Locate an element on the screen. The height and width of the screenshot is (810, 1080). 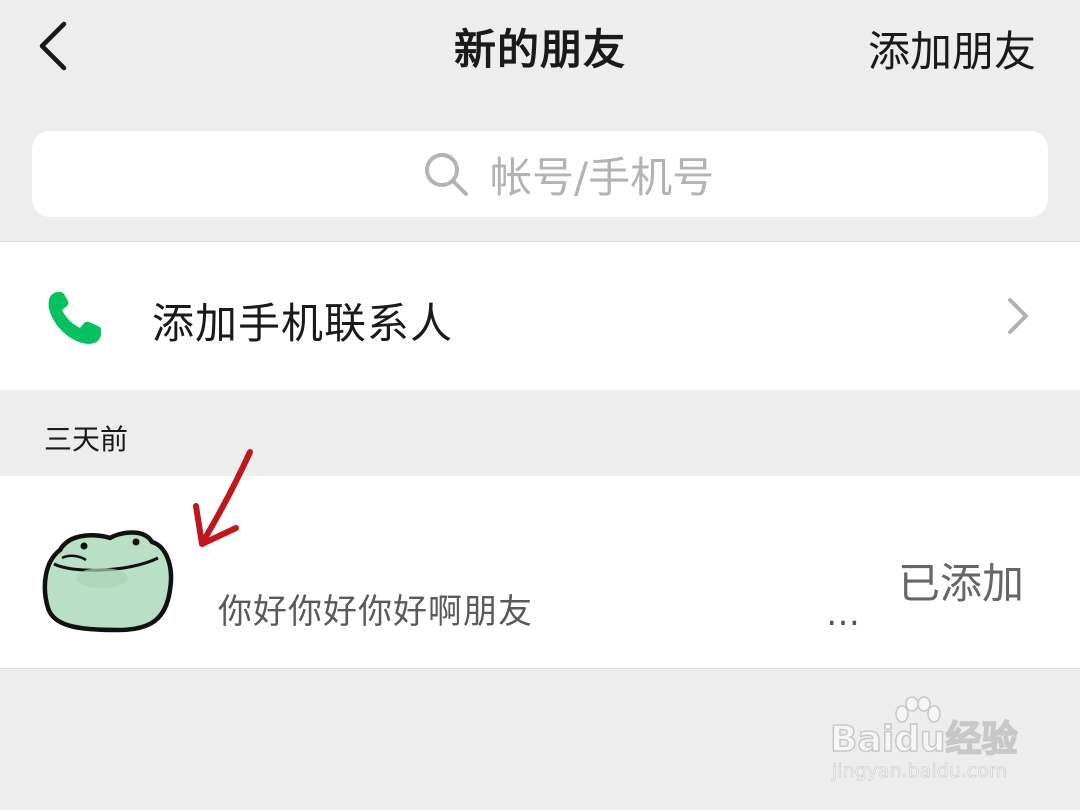
friend-request-message: 你好你好你好啊朋友 is located at coordinates (375, 612).